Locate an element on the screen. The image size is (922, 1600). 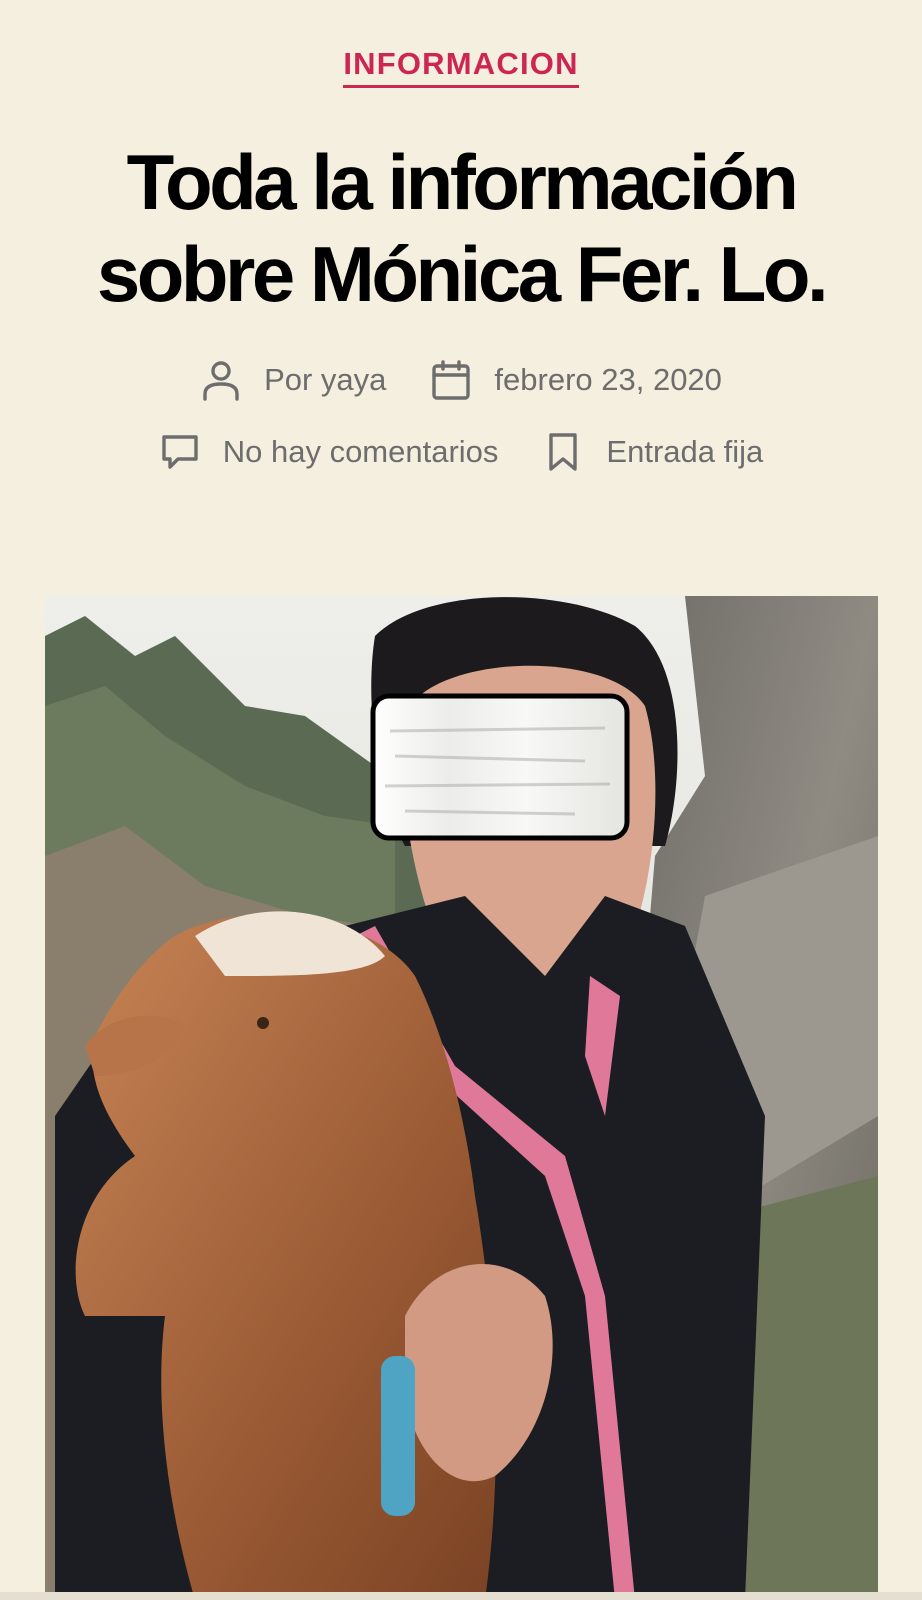
post-date: febrero 23, 2020 is located at coordinates (576, 380).